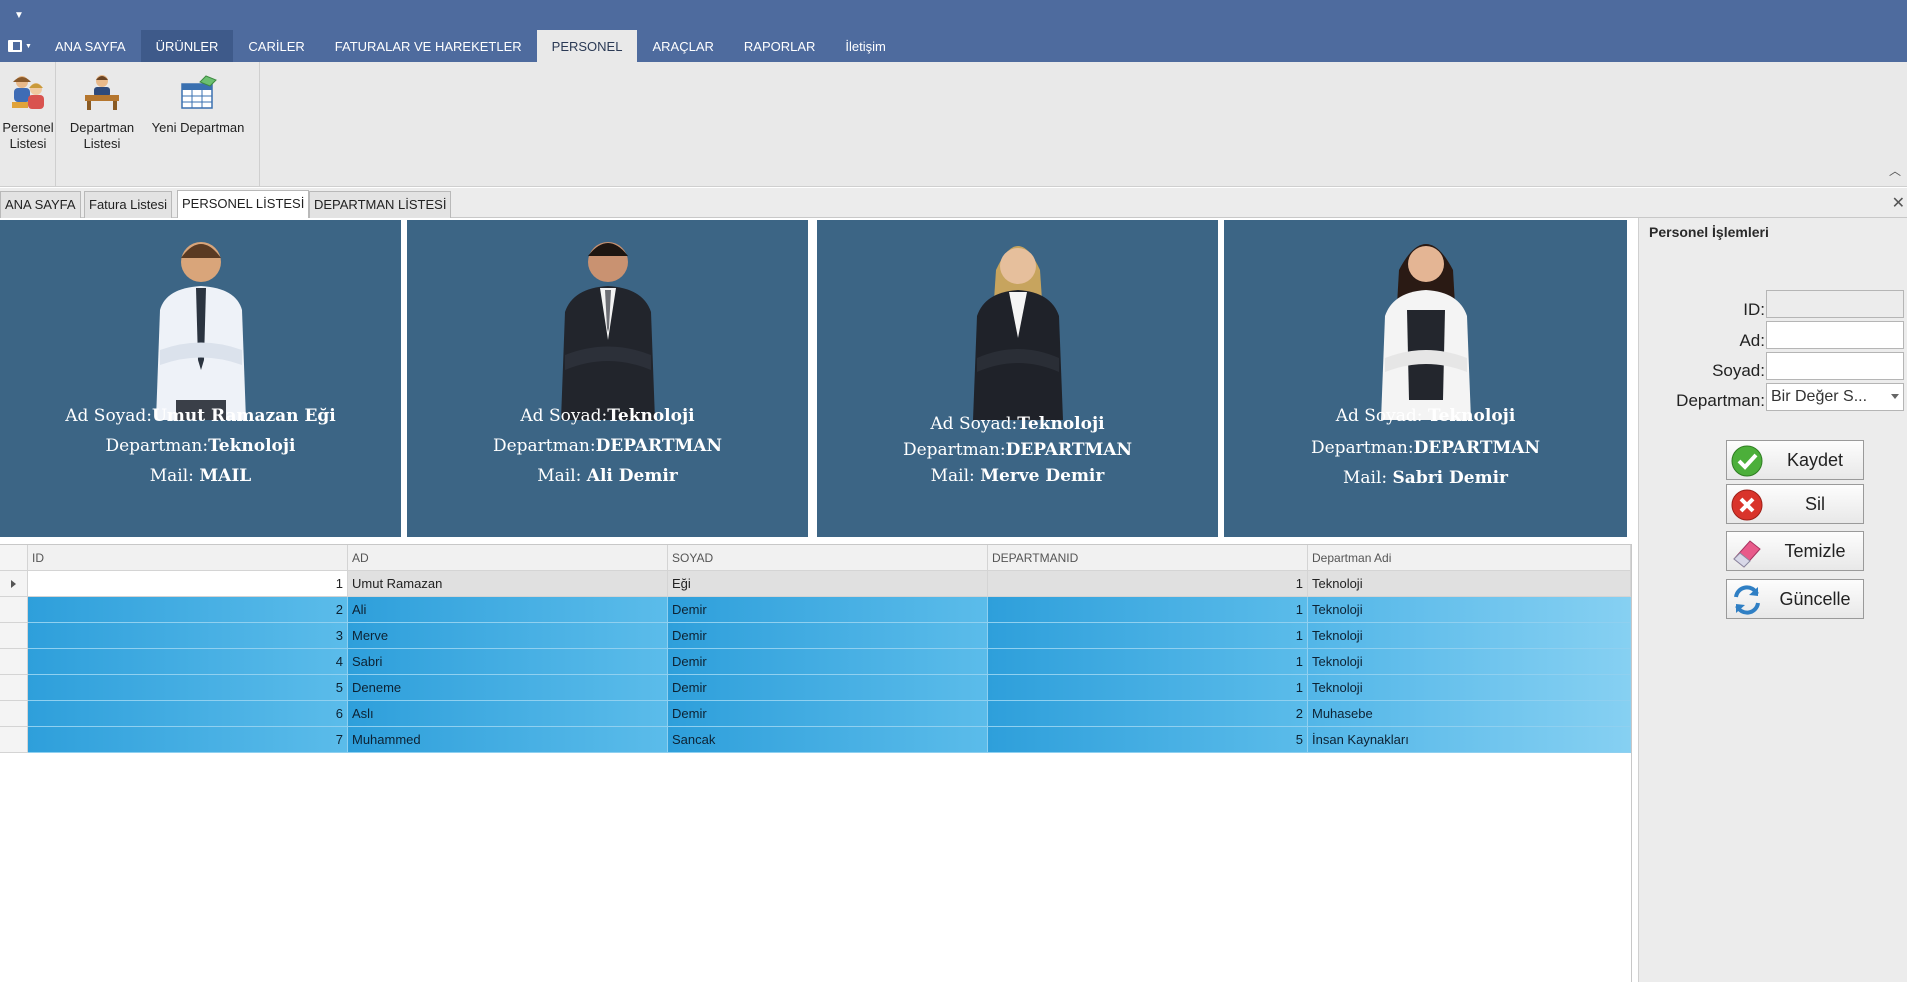 The image size is (1907, 982). What do you see at coordinates (508, 714) in the screenshot?
I see `cell-ad: Aslı` at bounding box center [508, 714].